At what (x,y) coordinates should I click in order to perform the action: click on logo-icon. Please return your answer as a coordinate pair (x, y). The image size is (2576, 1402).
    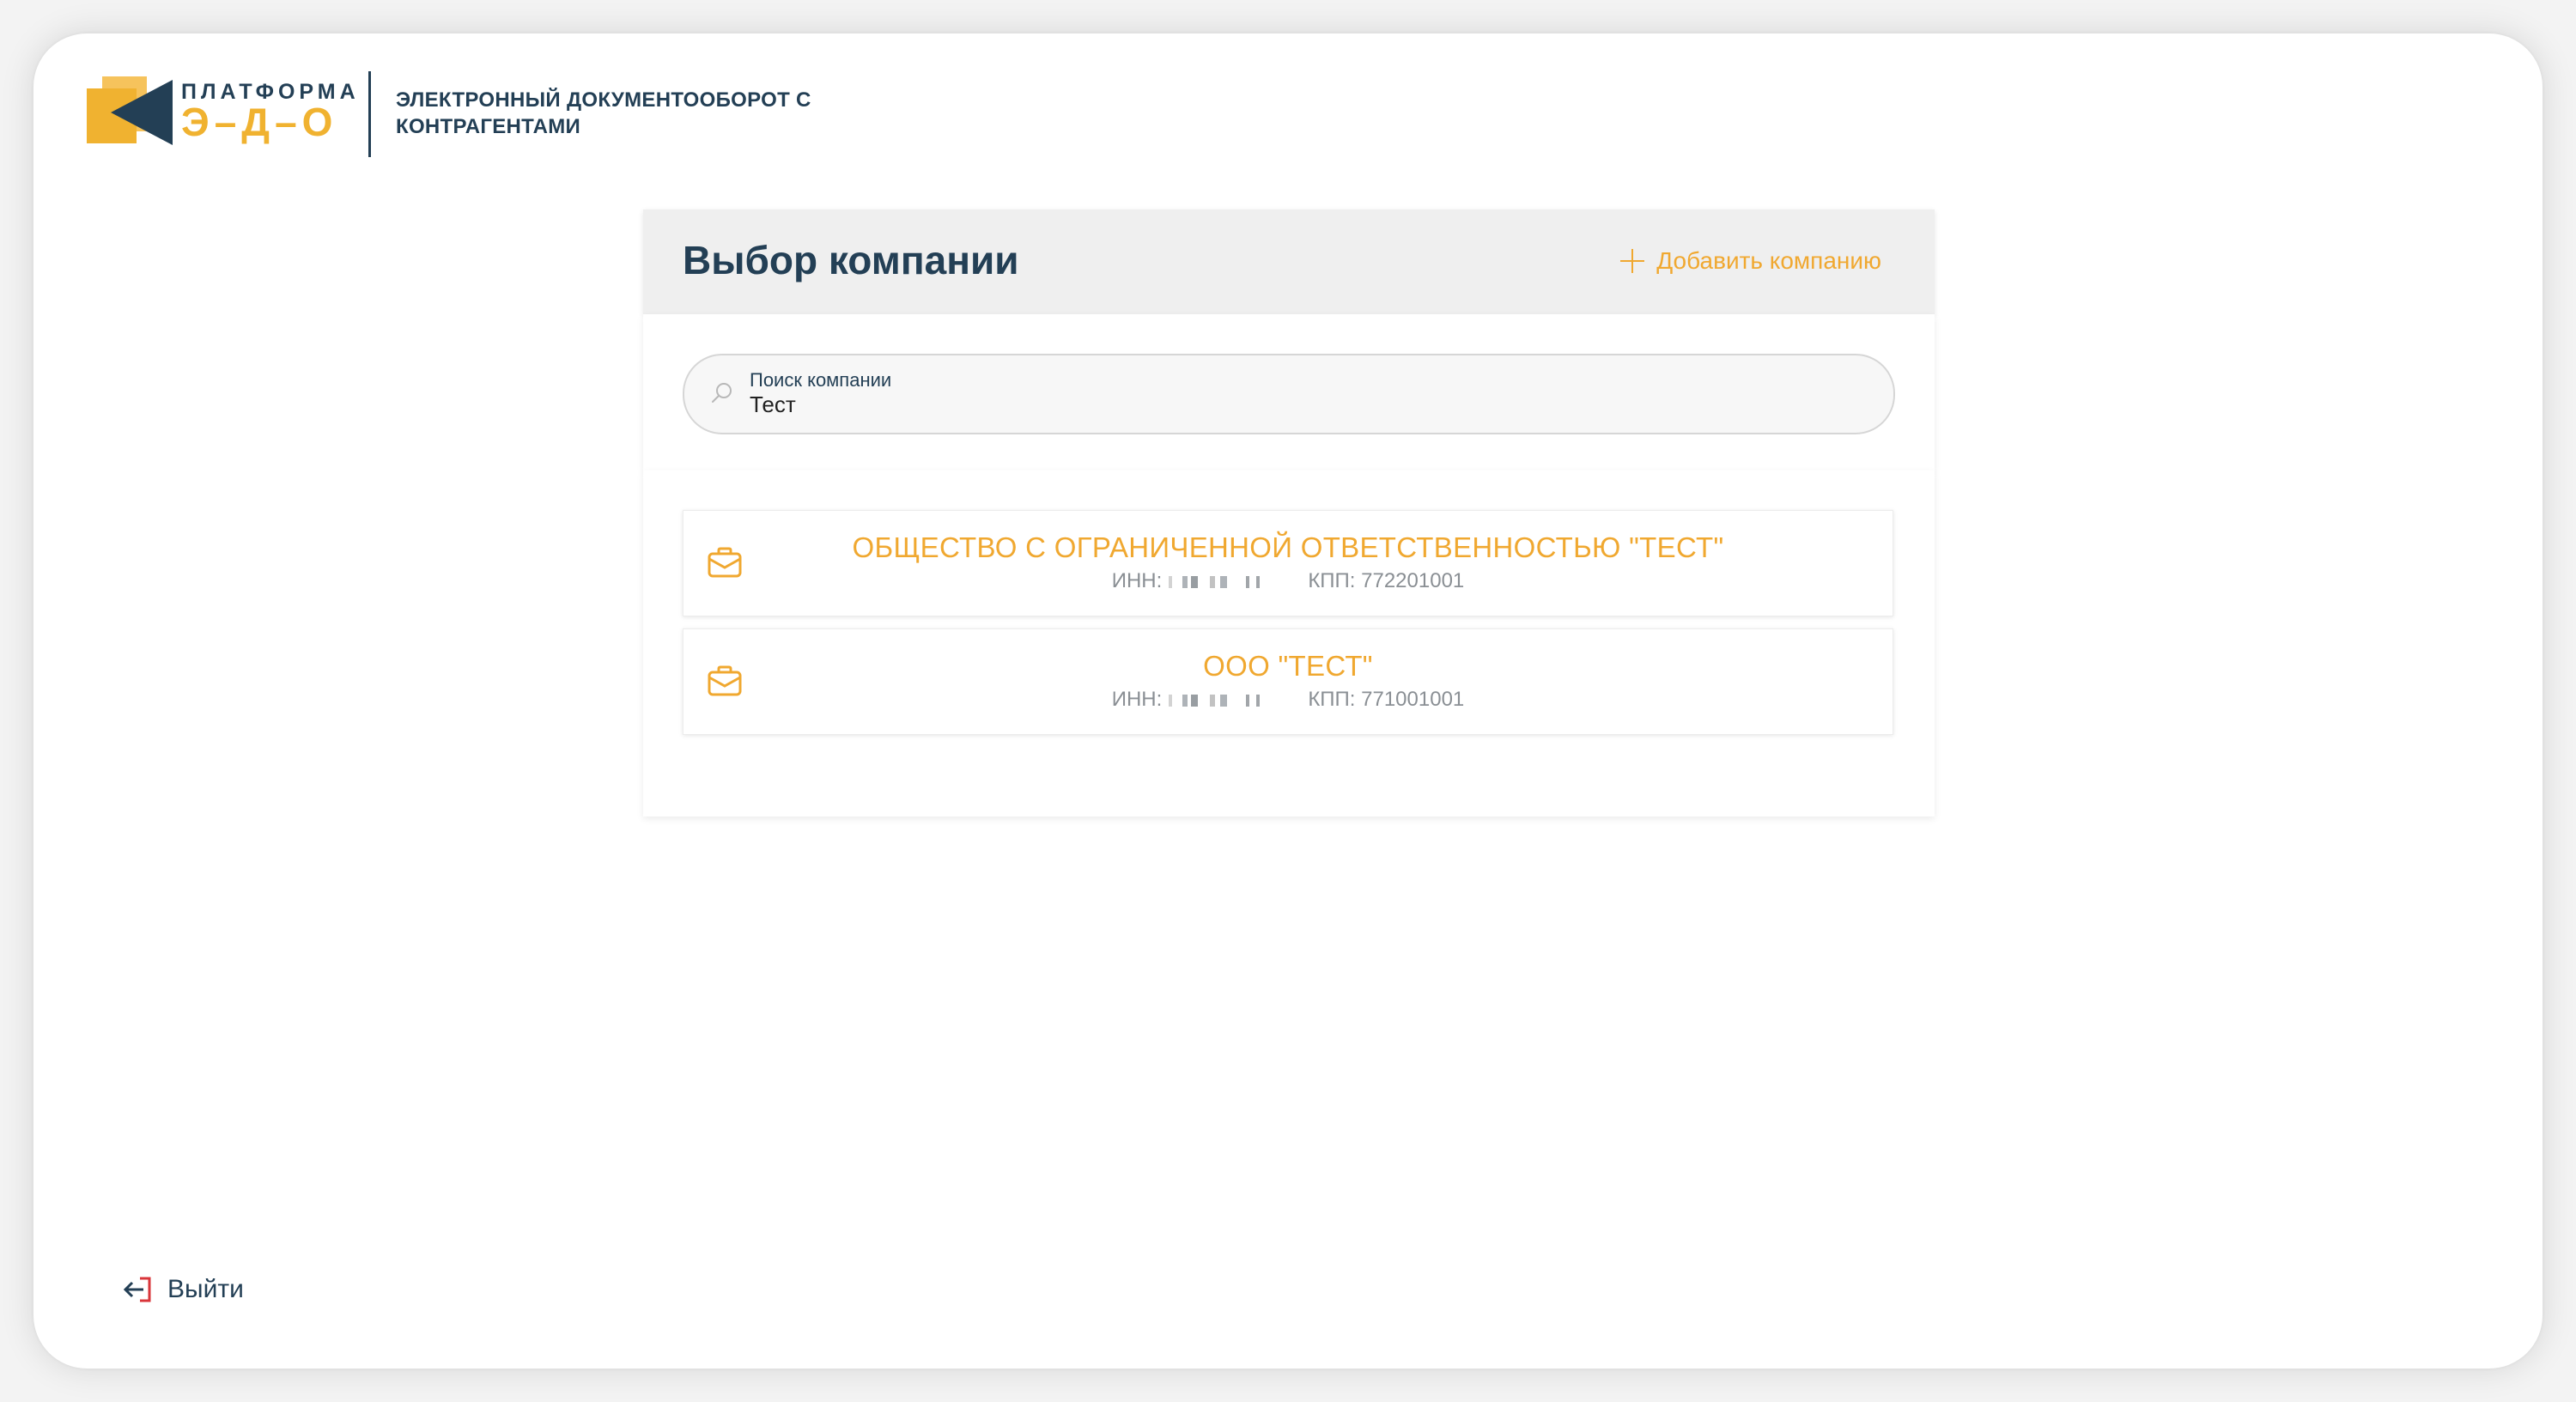
    Looking at the image, I should click on (130, 110).